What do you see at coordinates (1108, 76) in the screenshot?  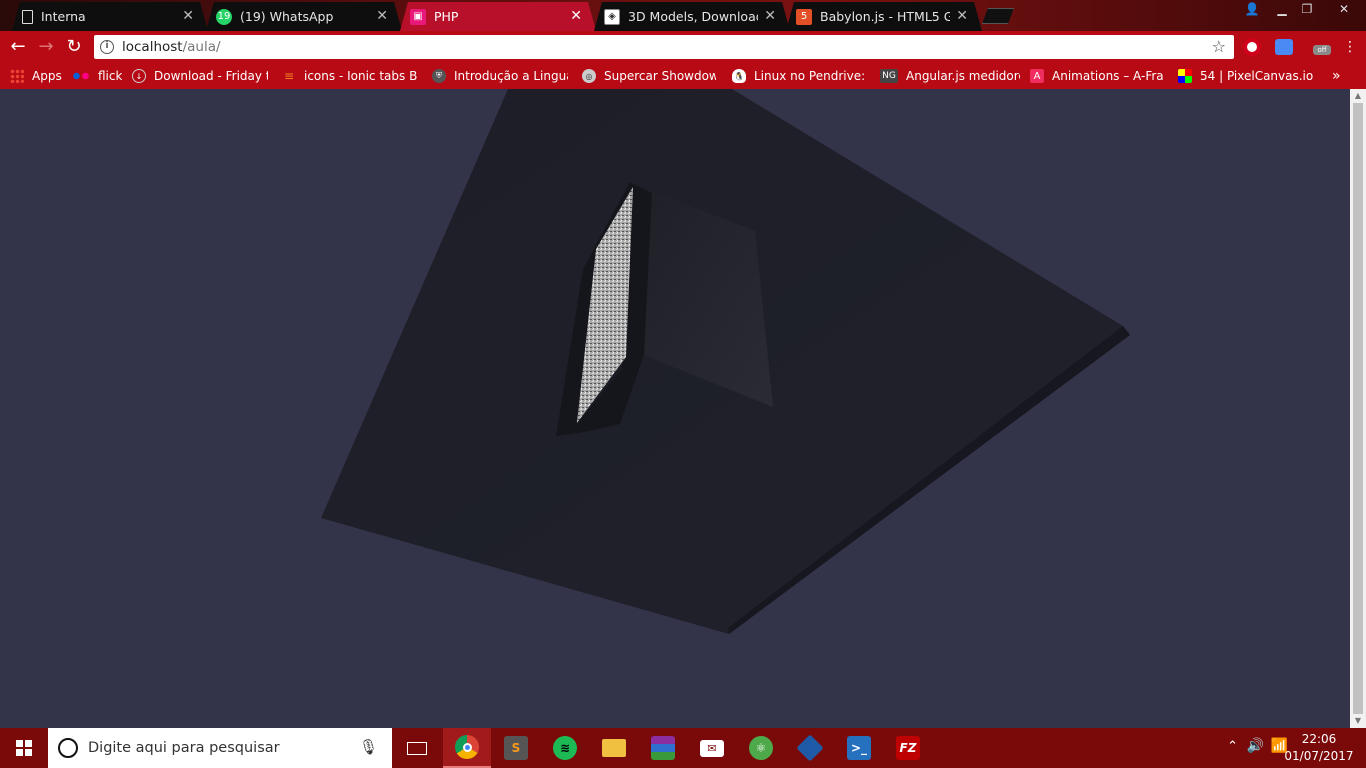 I see `bookmark-label: Animations – A-Frame` at bounding box center [1108, 76].